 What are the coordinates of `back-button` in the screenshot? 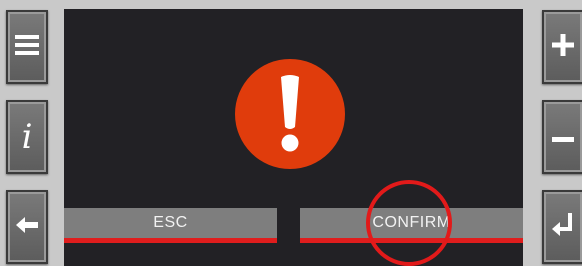 It's located at (27, 227).